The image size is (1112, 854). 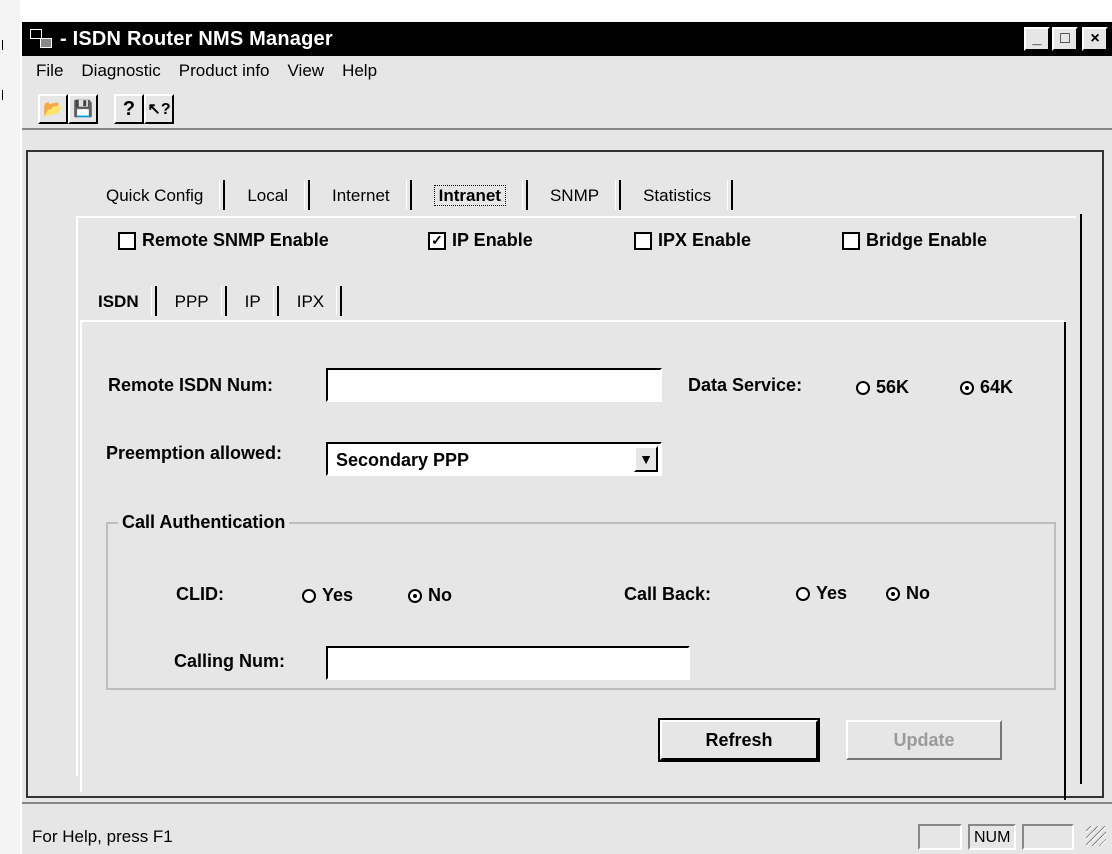 I want to click on window-title: - ISDN Router NMS Manager, so click(x=196, y=38).